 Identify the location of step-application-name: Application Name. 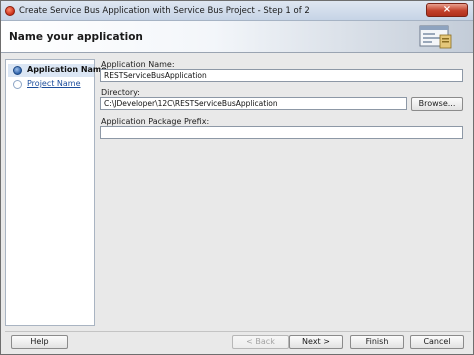
(57, 70).